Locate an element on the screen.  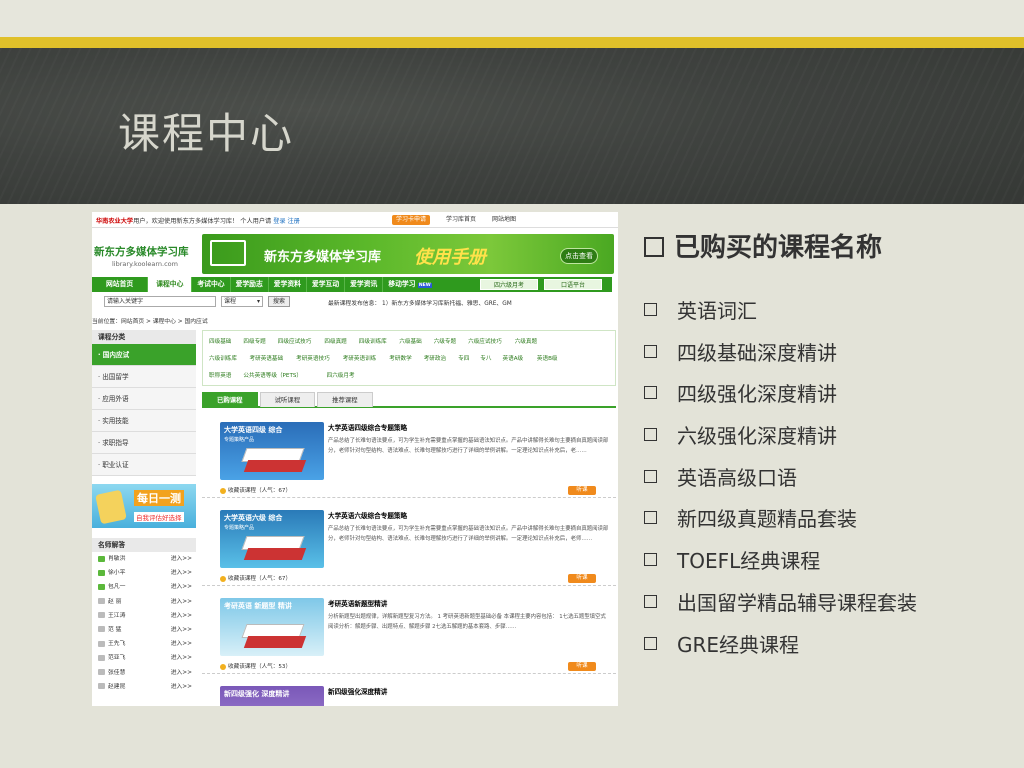
subcategory-link: 考研政治 is located at coordinates (435, 358).